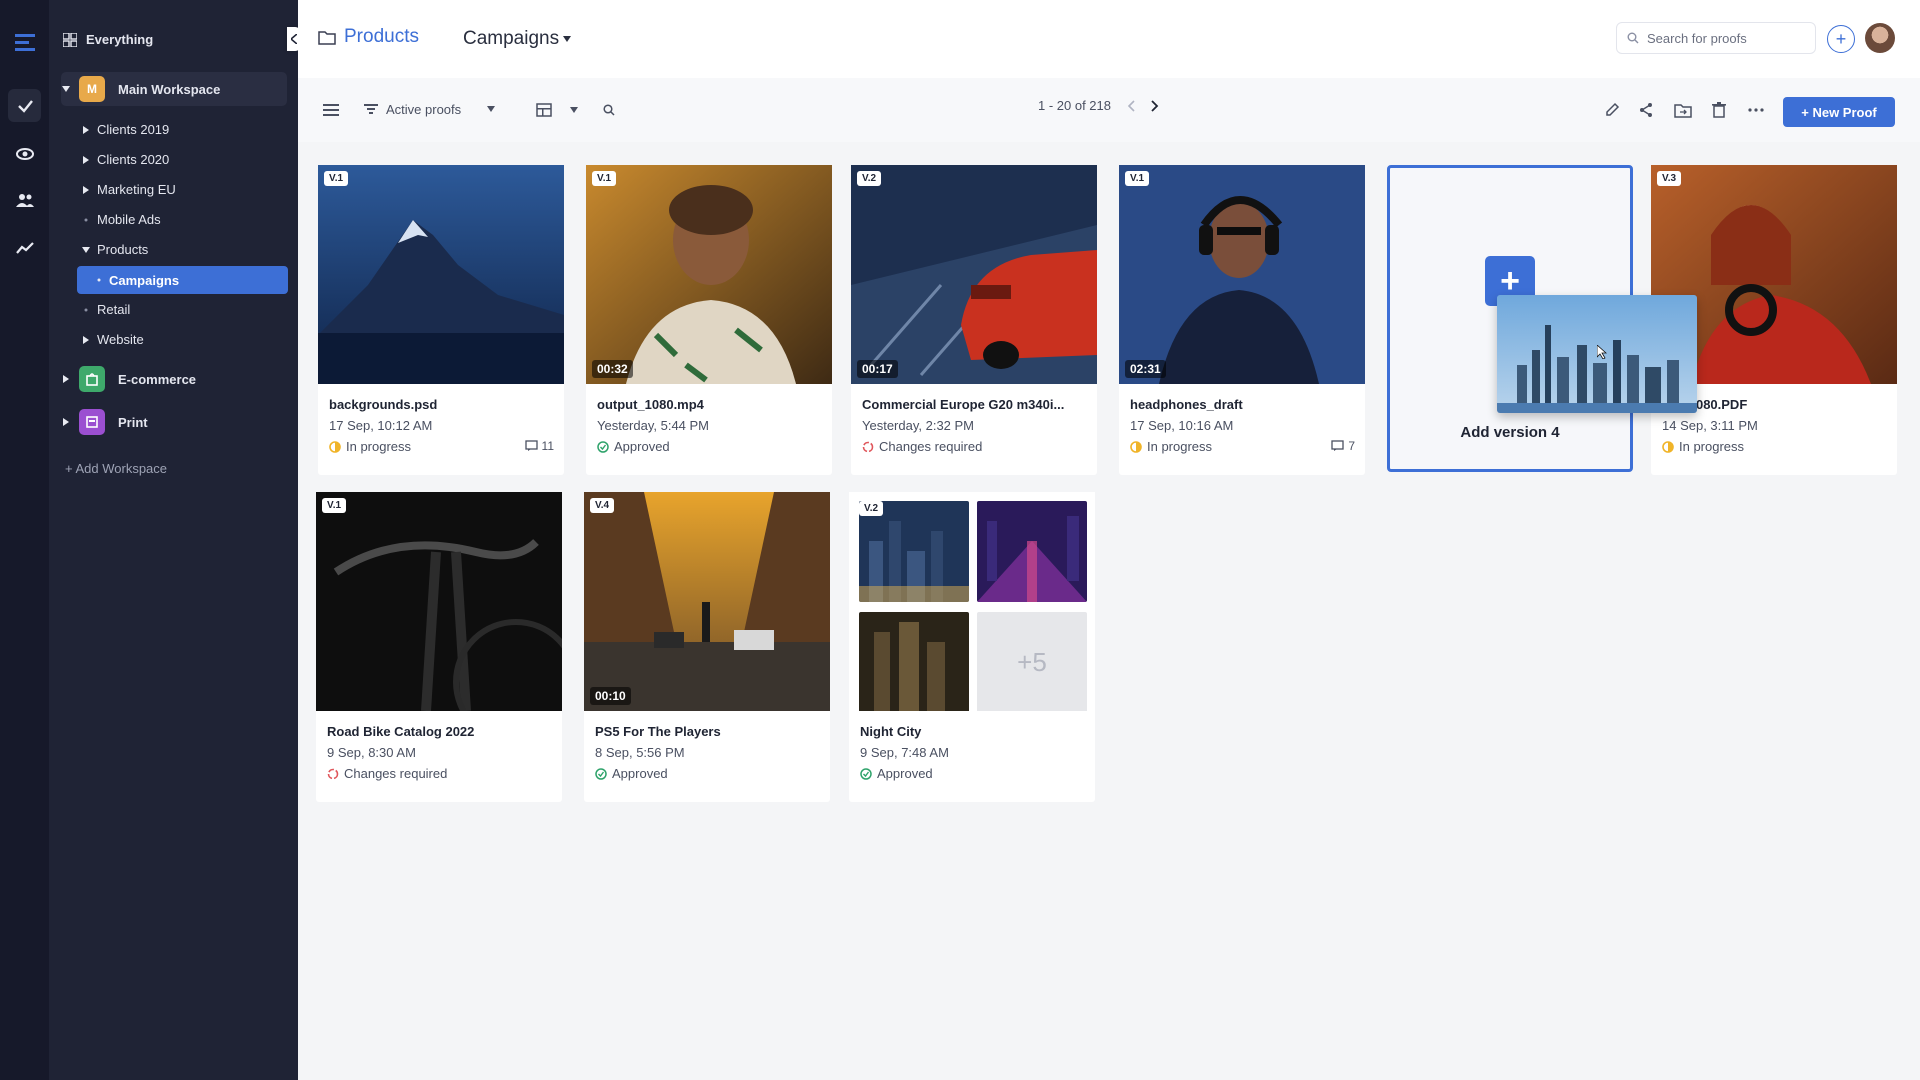 The height and width of the screenshot is (1080, 1920). Describe the element at coordinates (24, 153) in the screenshot. I see `review-eye-icon` at that location.